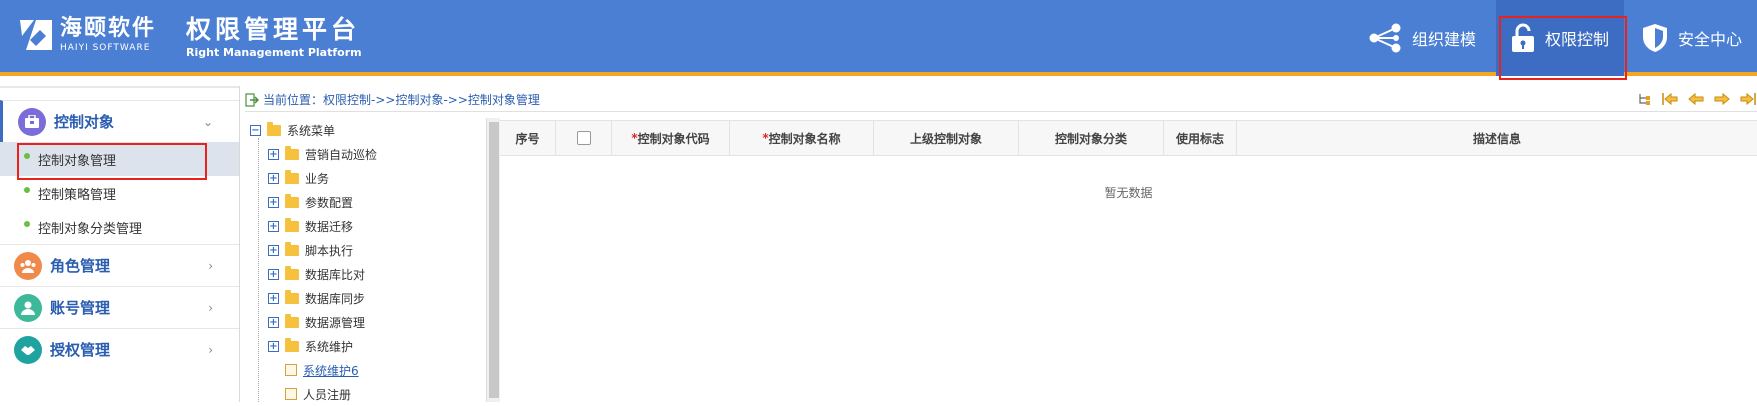  I want to click on tree-structure-icon, so click(1644, 99).